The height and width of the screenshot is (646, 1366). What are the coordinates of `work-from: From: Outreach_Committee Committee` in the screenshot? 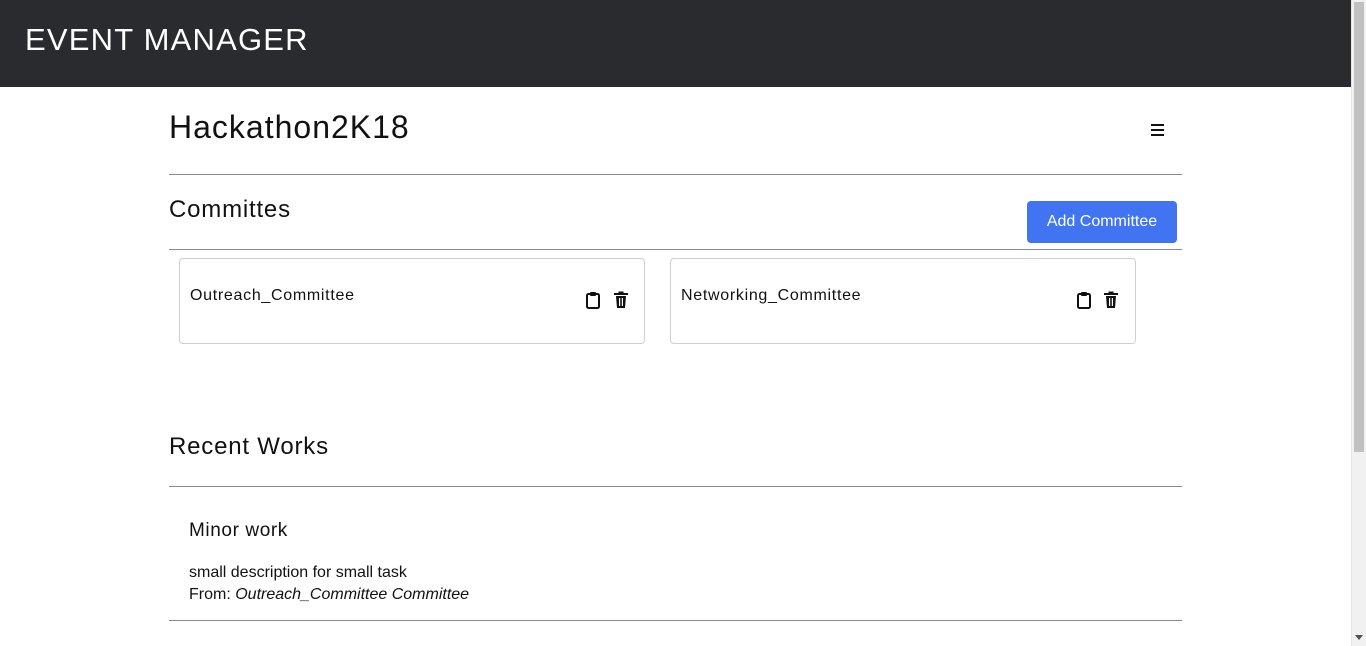 It's located at (329, 594).